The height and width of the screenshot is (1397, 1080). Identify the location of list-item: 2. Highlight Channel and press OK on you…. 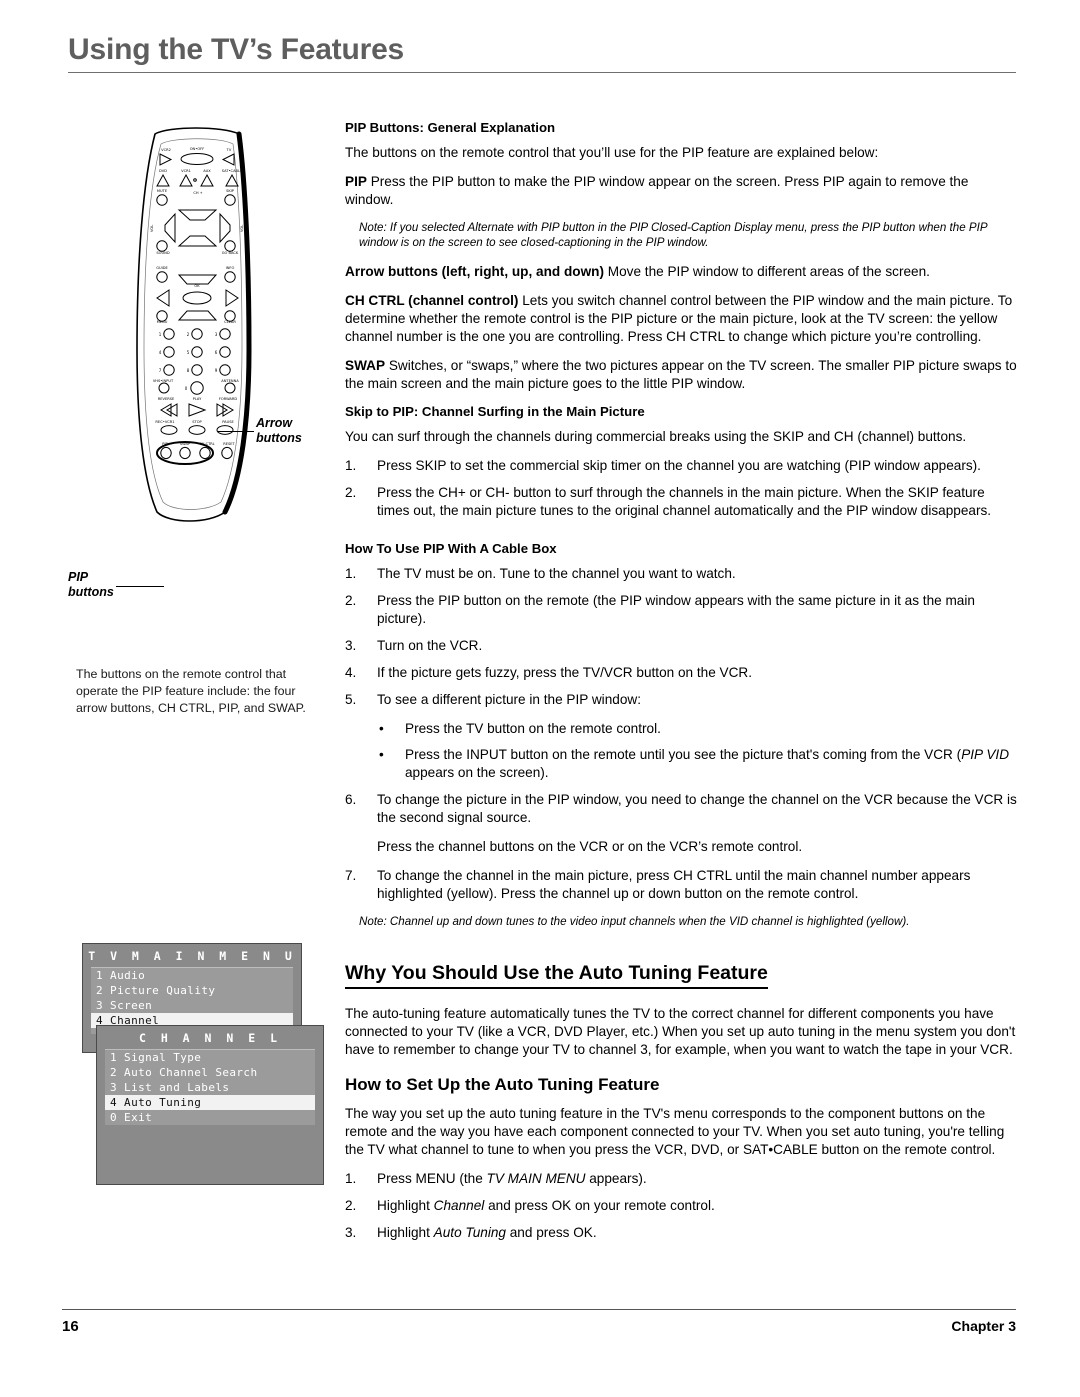
(681, 1206).